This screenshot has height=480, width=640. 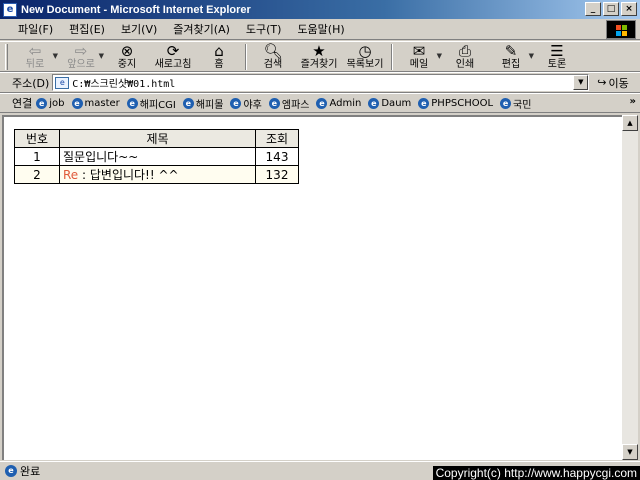 What do you see at coordinates (201, 29) in the screenshot?
I see `menu-favorites: 즐겨찾기(A)` at bounding box center [201, 29].